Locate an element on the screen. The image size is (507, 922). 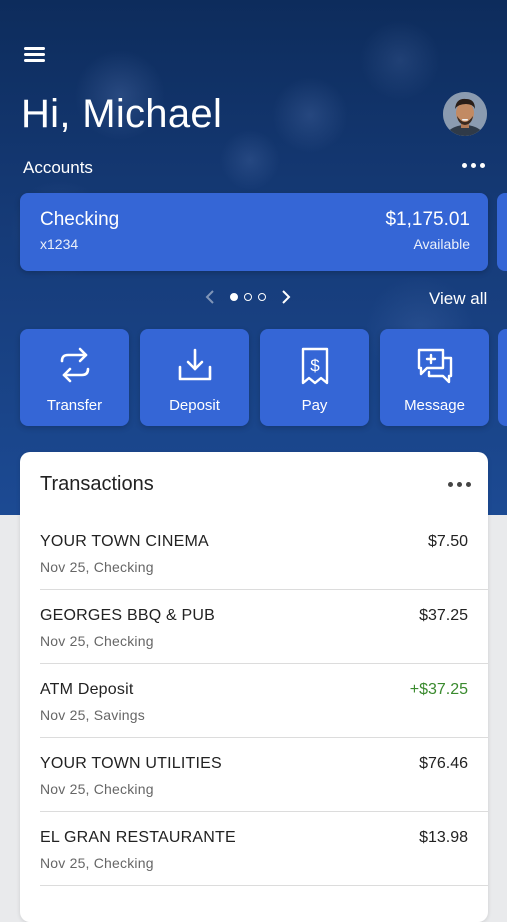
transaction-description: YOUR TOWN CINEMA is located at coordinates (124, 541).